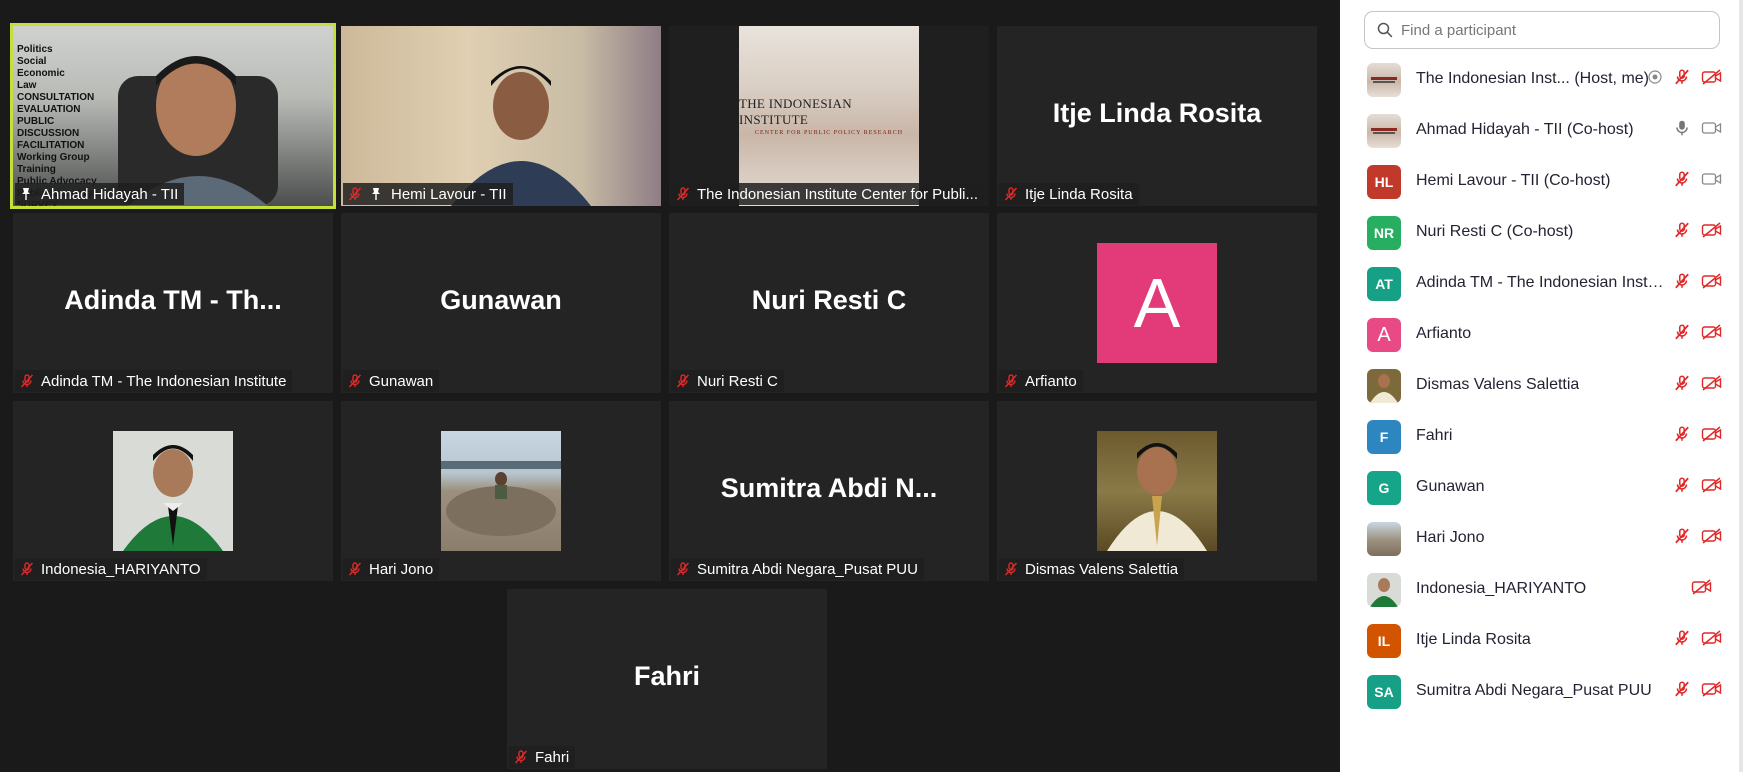 The image size is (1743, 772). I want to click on video-tile: Itje Linda Rosita Itje Linda Rosita, so click(1157, 116).